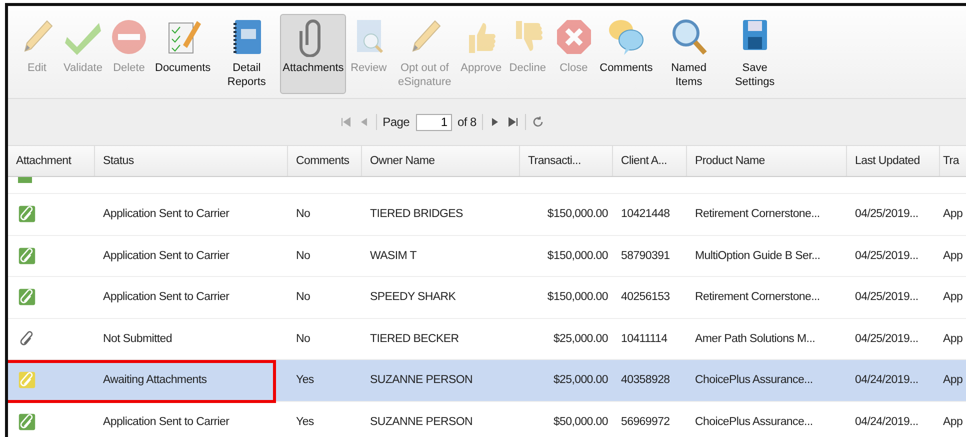  I want to click on last-page-icon, so click(513, 122).